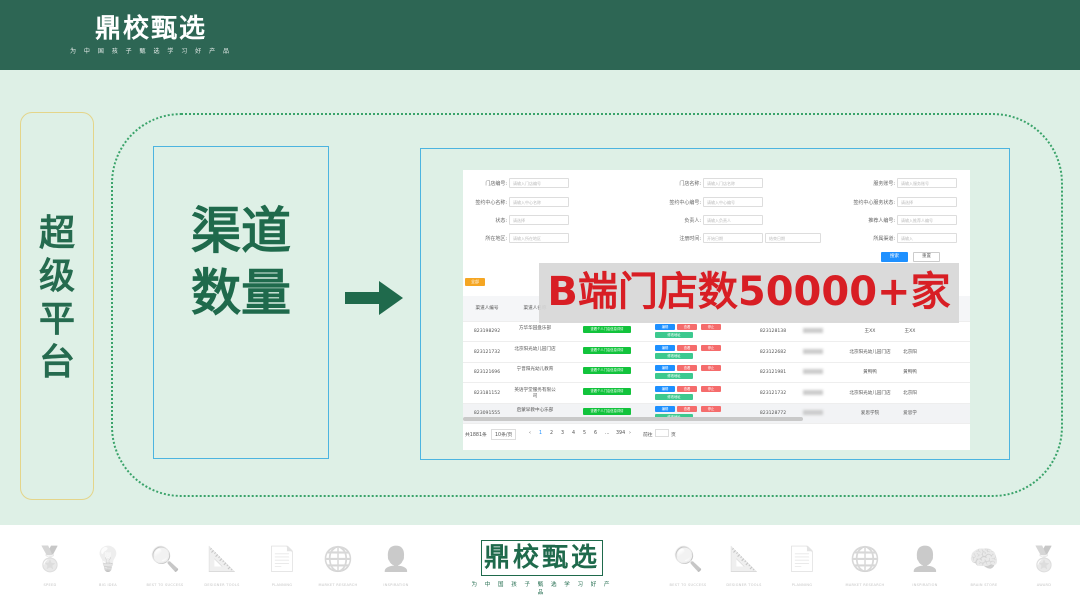 The height and width of the screenshot is (606, 1080). I want to click on form-input: 请输入服务账号, so click(927, 183).